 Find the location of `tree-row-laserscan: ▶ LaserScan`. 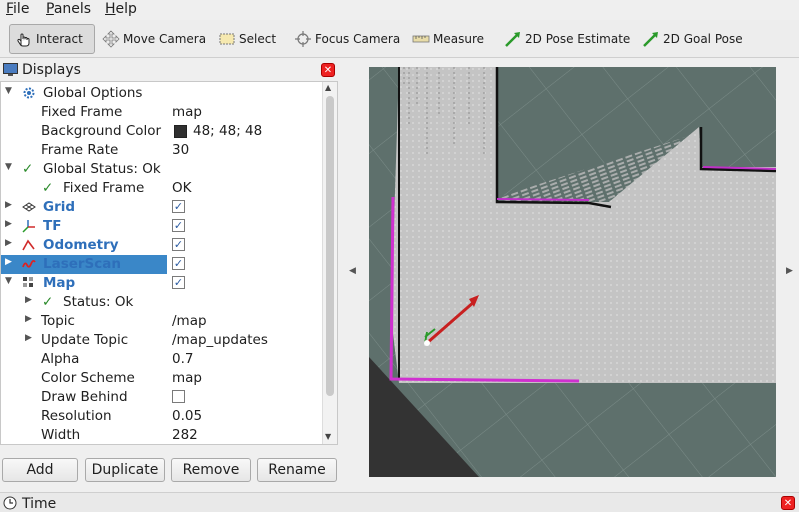

tree-row-laserscan: ▶ LaserScan is located at coordinates (84, 264).